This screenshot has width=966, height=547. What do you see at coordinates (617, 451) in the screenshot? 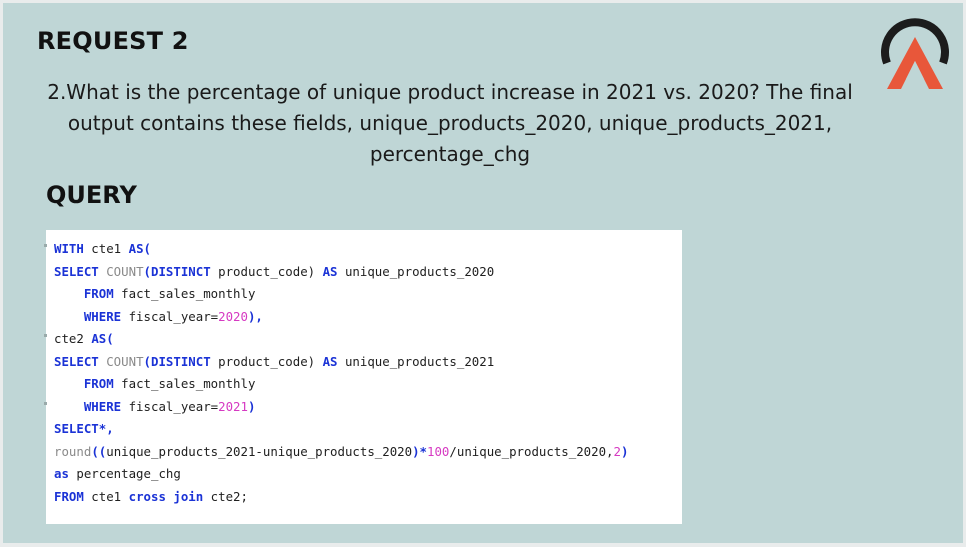
I see `code-token: 2` at bounding box center [617, 451].